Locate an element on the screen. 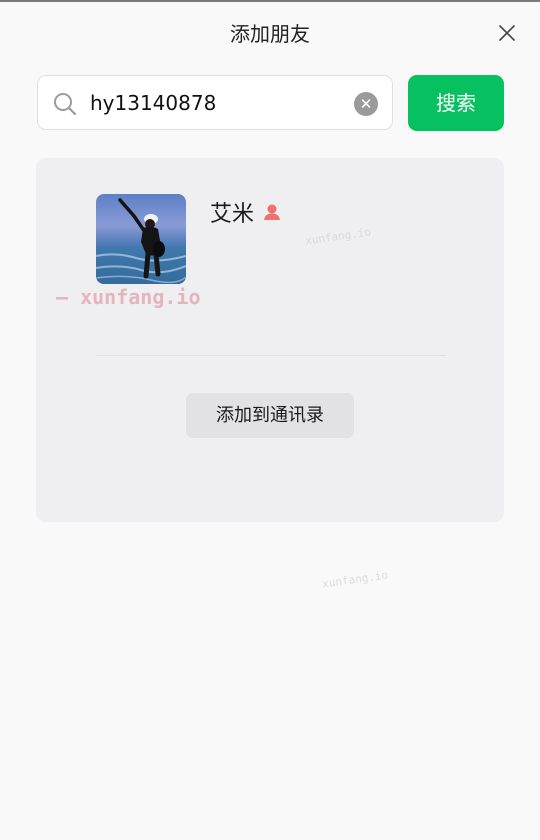 The height and width of the screenshot is (840, 540). search-button: 搜索 is located at coordinates (456, 103).